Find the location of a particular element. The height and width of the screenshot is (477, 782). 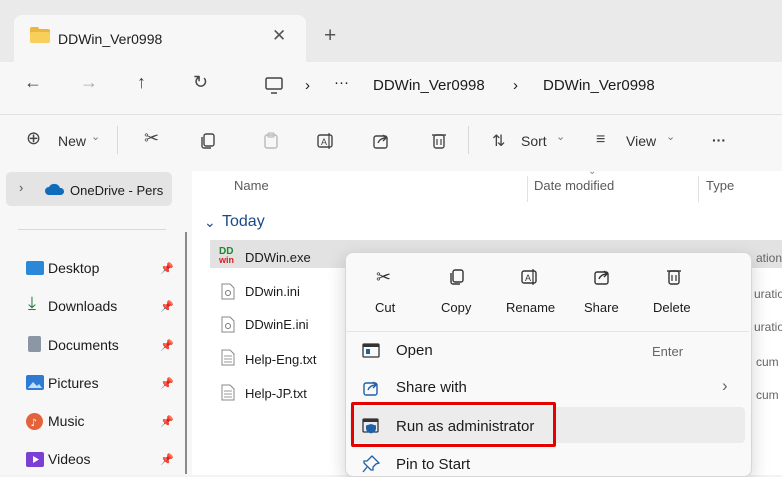

sort-icon: ⇅ is located at coordinates (499, 141).